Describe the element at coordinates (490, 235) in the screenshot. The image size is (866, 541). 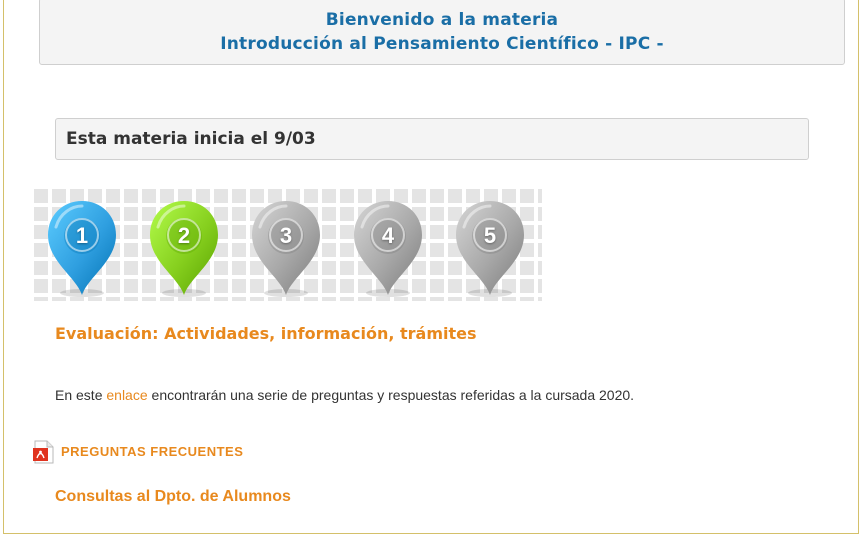
I see `step-pin-number: 5` at that location.